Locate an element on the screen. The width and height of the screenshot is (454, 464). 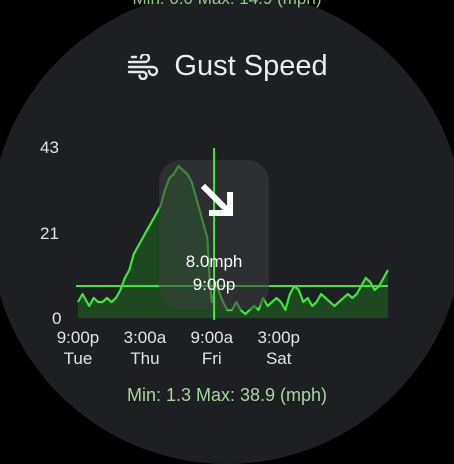
x-tick-day-label: Tue is located at coordinates (78, 358).